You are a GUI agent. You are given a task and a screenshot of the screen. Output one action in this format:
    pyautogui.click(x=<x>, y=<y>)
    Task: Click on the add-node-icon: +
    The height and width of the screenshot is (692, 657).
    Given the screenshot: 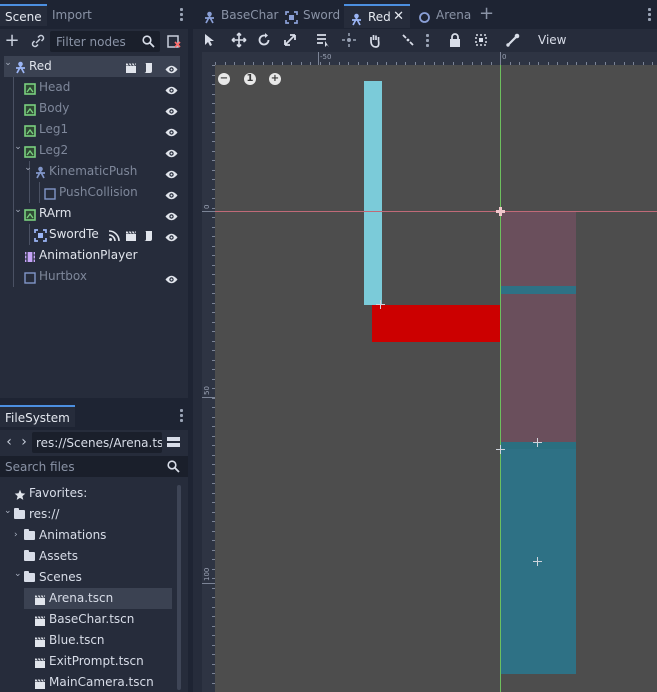 What is the action you would take?
    pyautogui.click(x=12, y=41)
    